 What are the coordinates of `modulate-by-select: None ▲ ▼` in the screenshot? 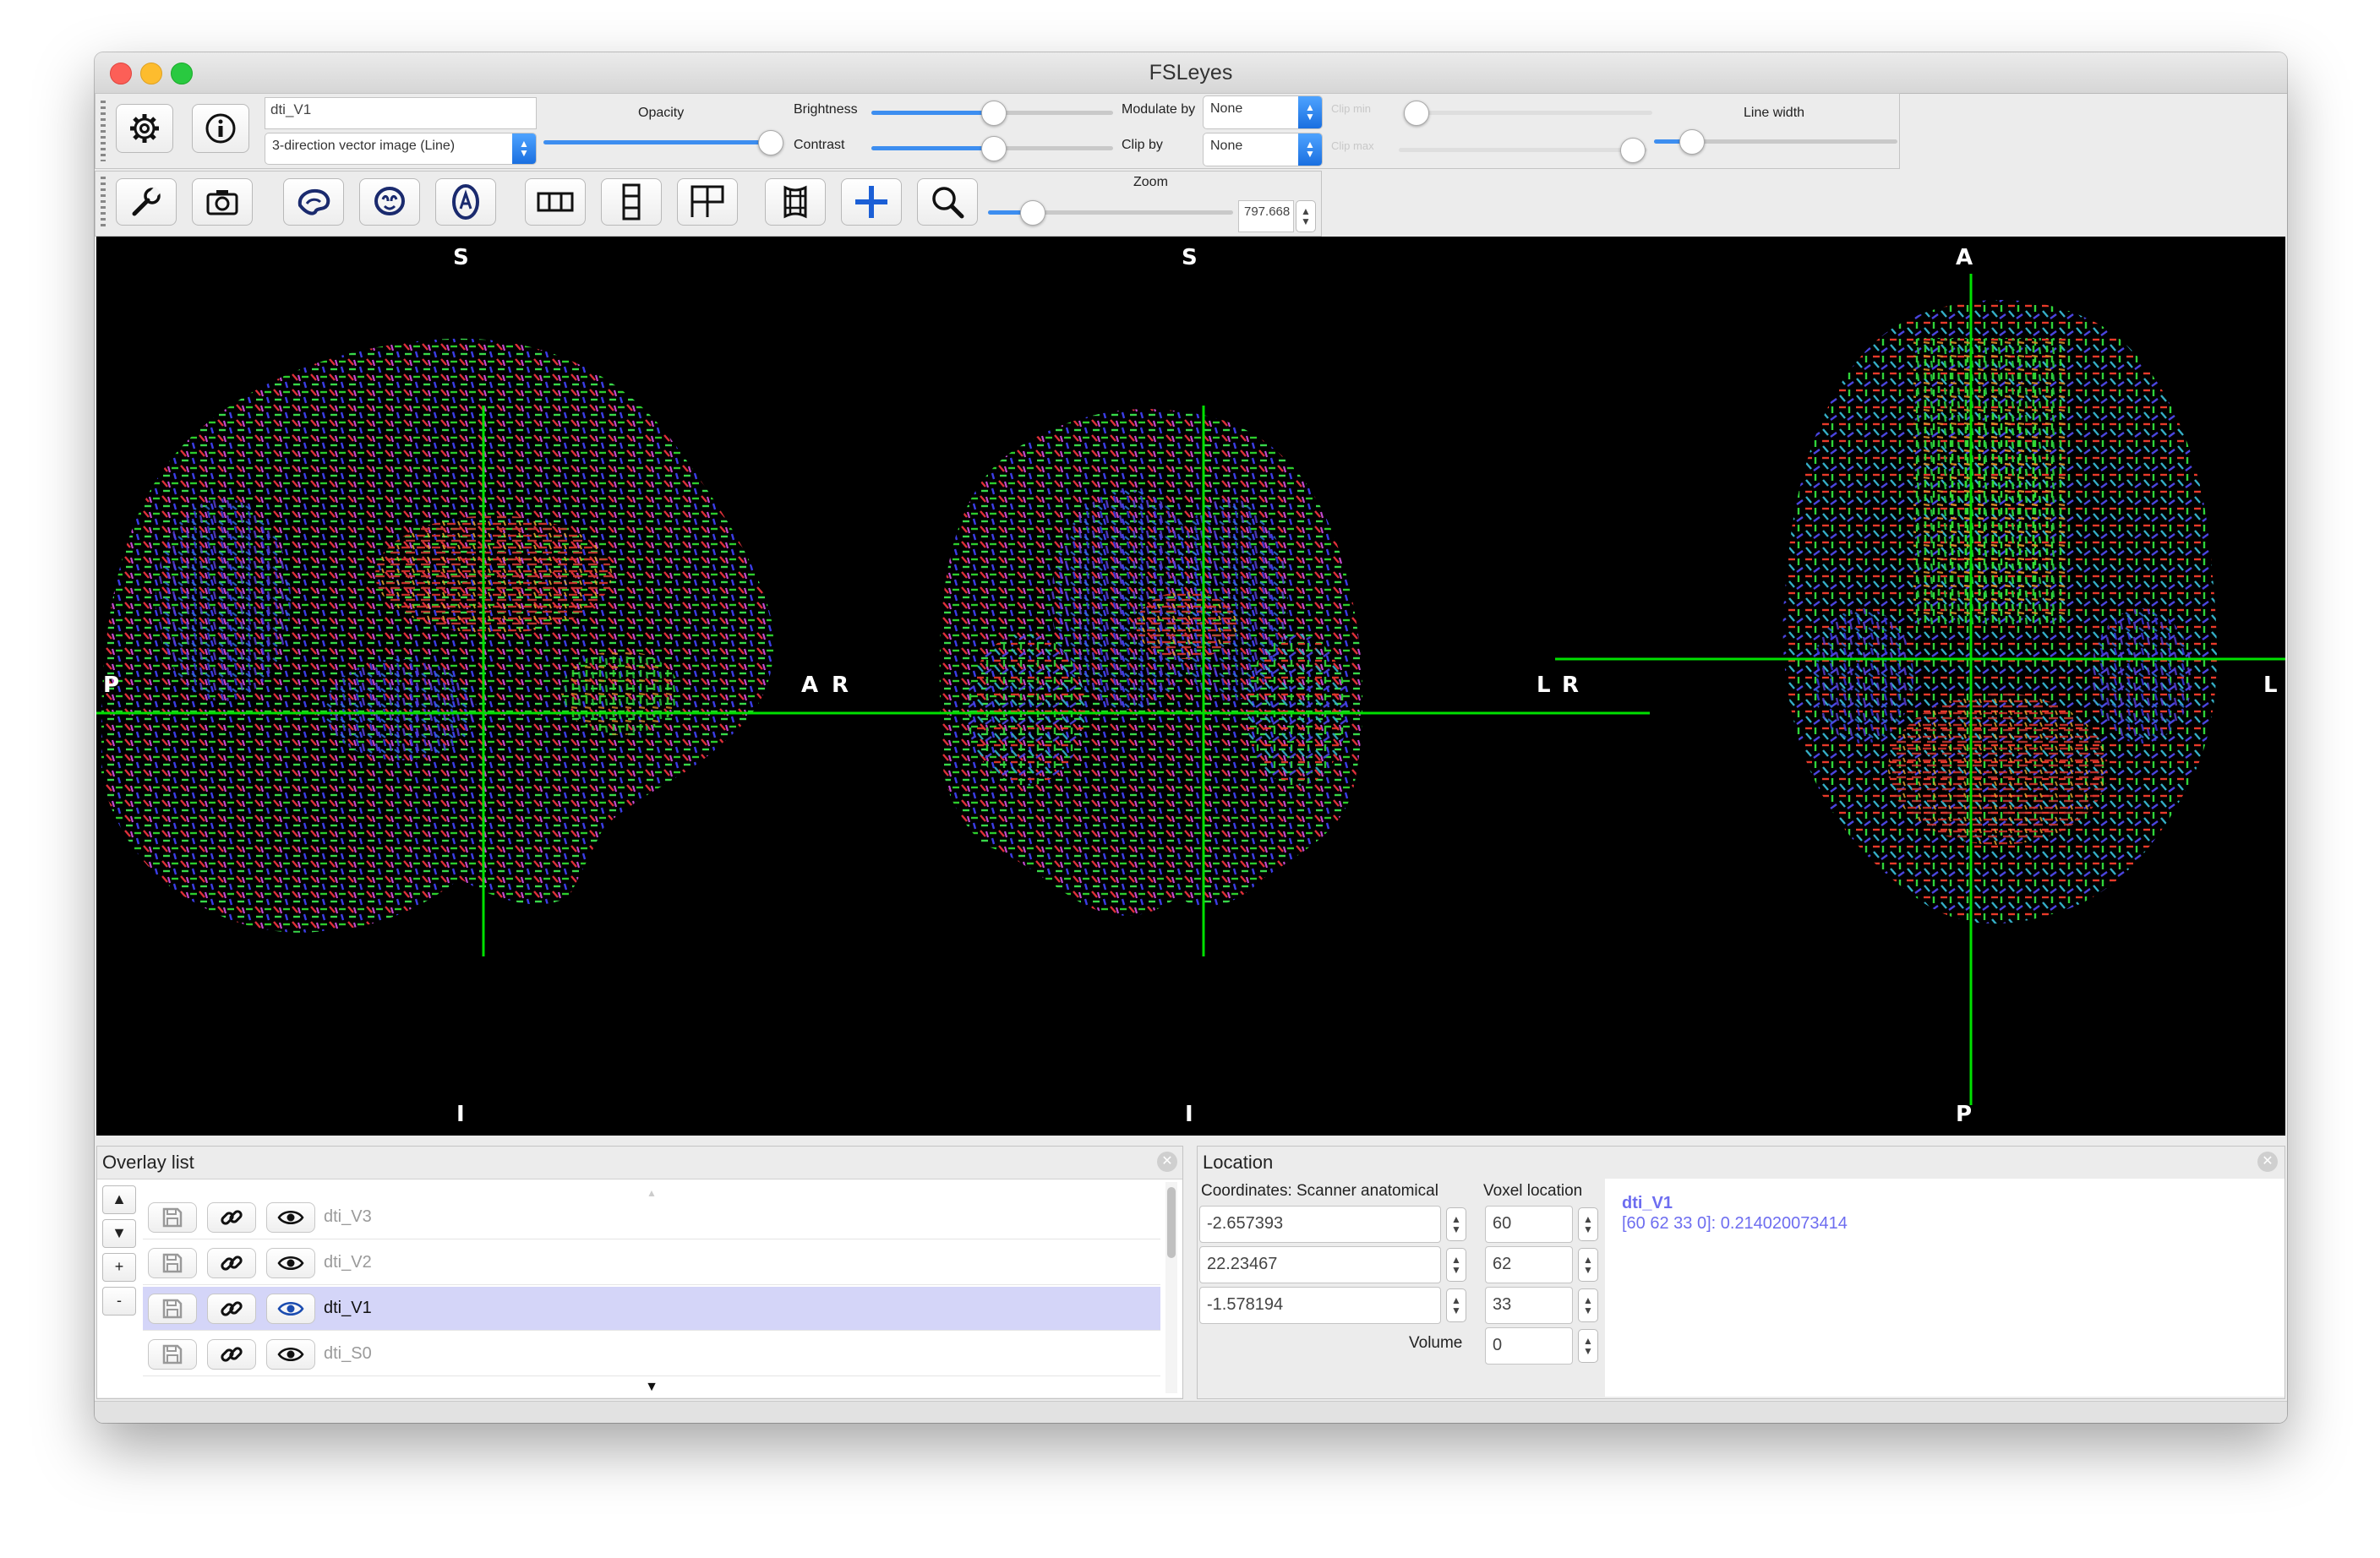 It's located at (1263, 112).